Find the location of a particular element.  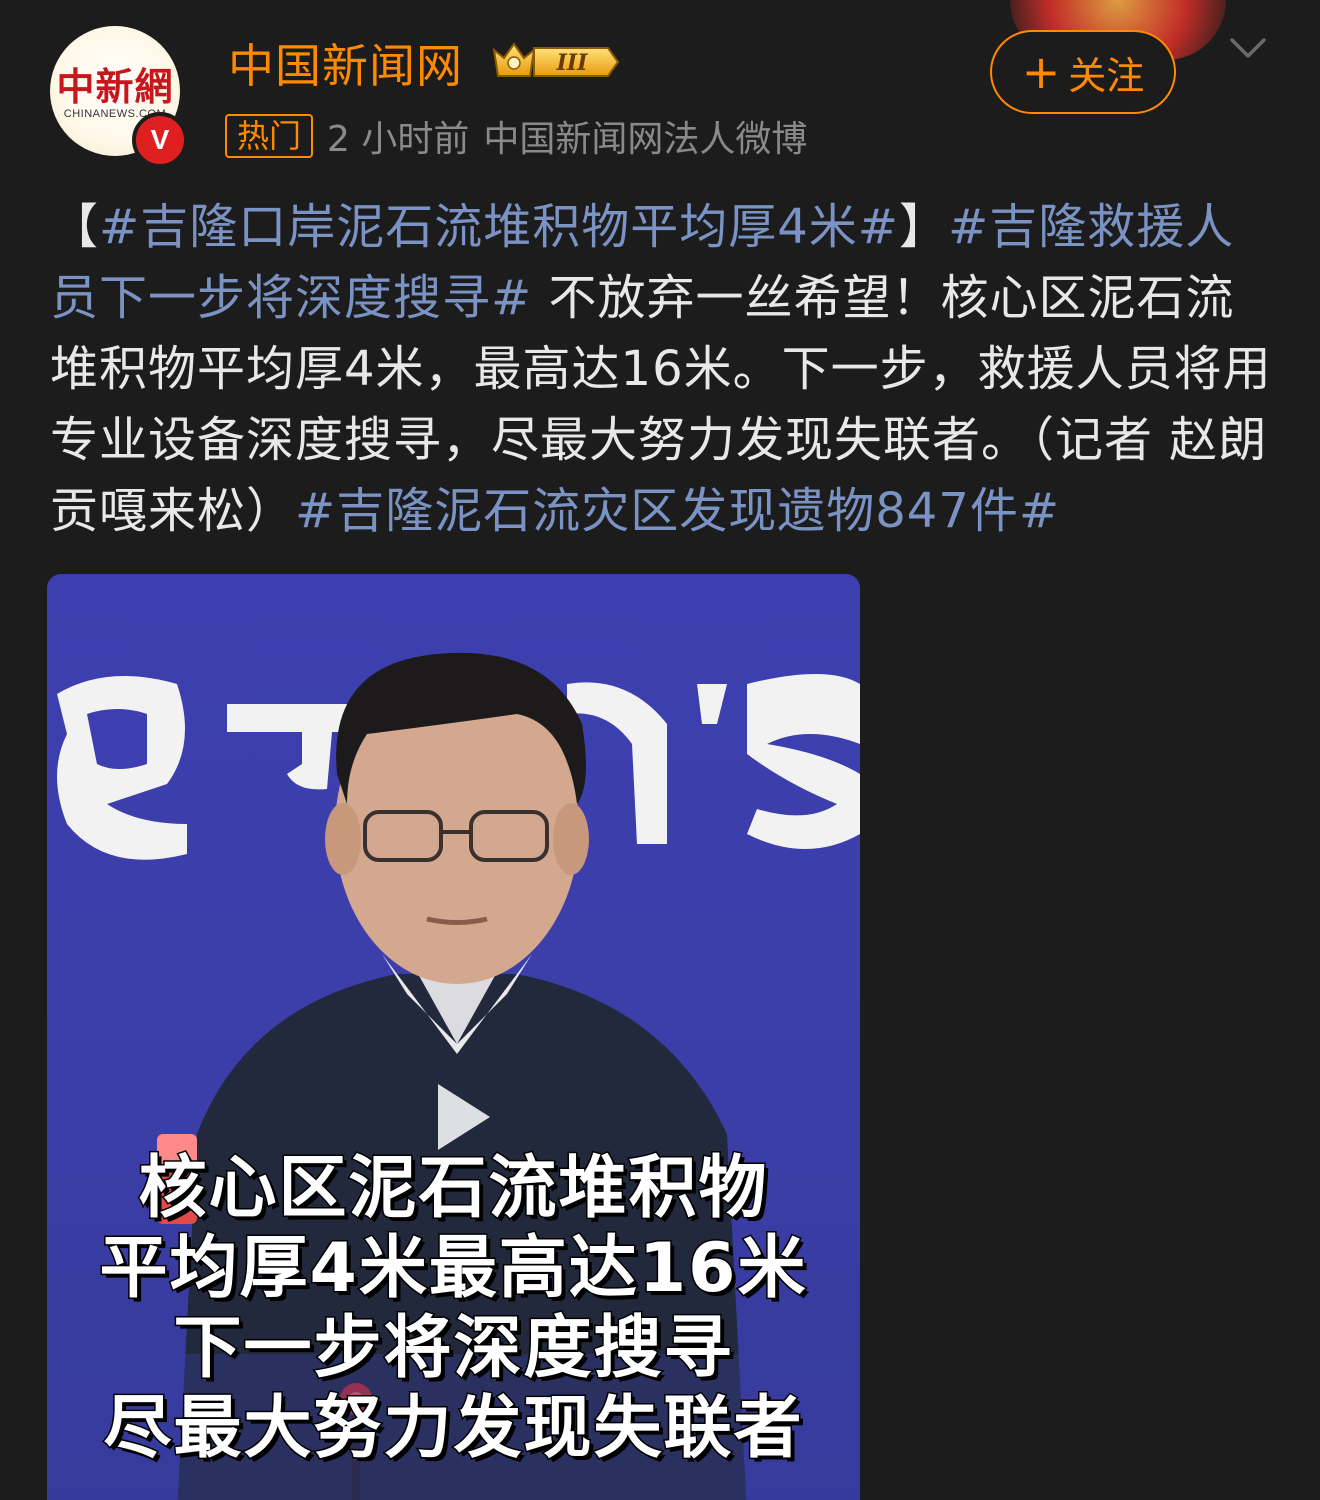

topic-link-1: #吉隆口岸泥石流堆积物平均厚4米# is located at coordinates (499, 227).